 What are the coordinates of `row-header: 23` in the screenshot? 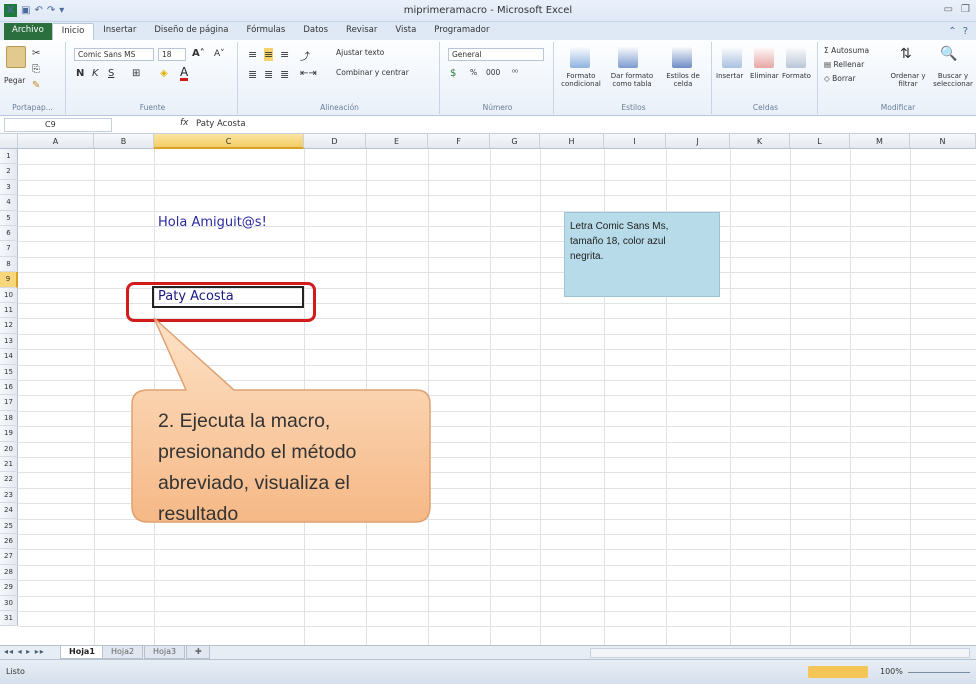 It's located at (9, 495).